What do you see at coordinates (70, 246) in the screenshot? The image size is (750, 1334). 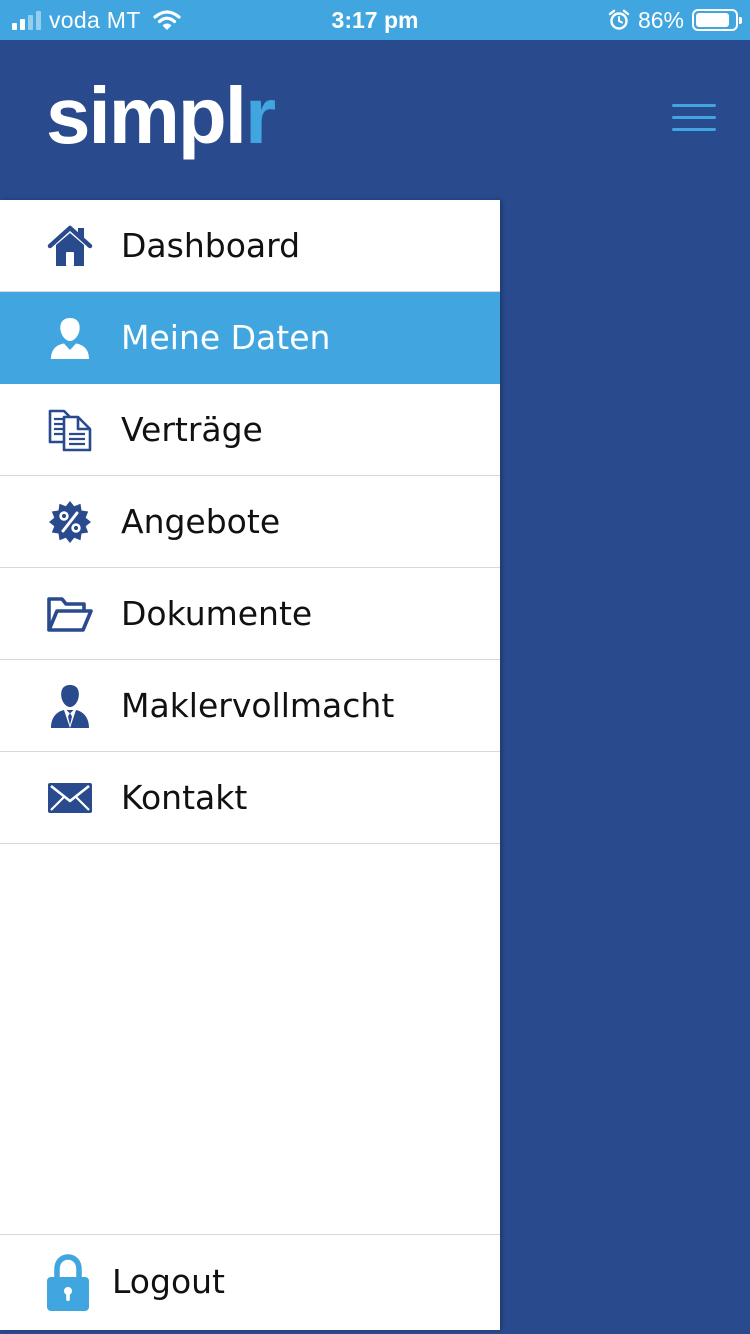 I see `house-icon` at bounding box center [70, 246].